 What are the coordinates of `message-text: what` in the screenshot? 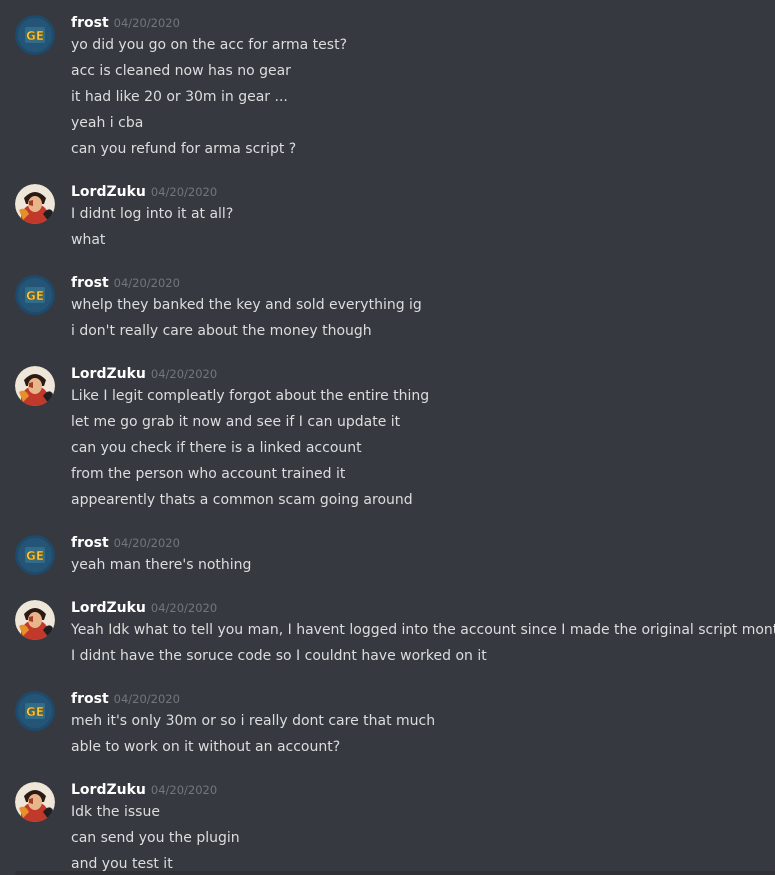 It's located at (88, 240).